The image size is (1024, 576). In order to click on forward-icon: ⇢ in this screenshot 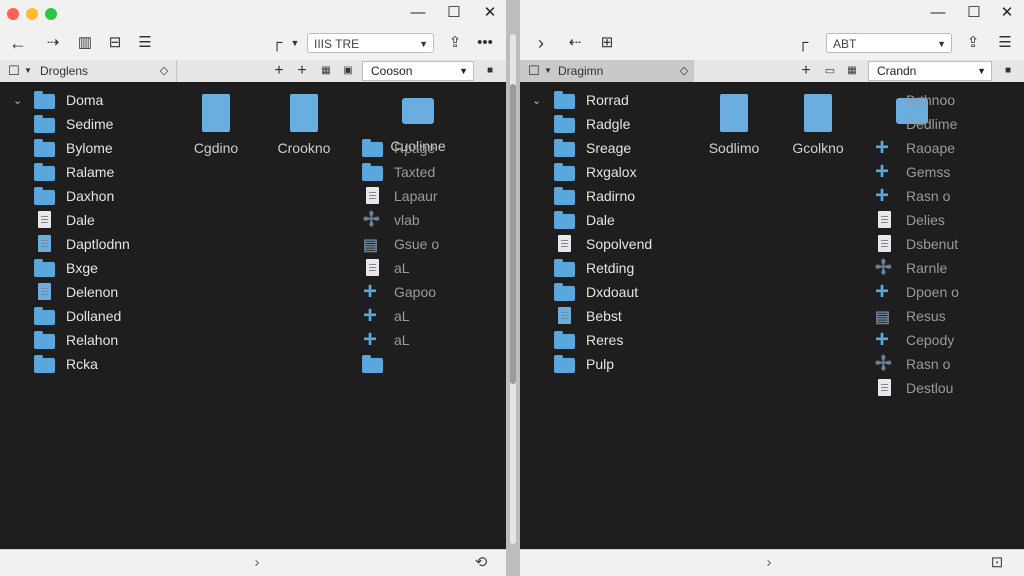, I will do `click(53, 43)`.